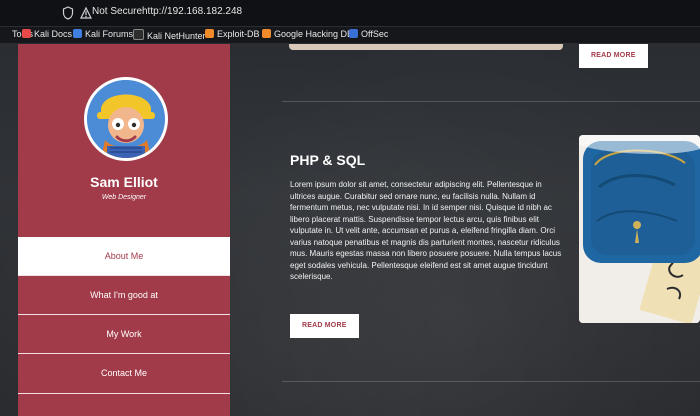  What do you see at coordinates (314, 34) in the screenshot?
I see `bookmark-label: Google Hacking DB` at bounding box center [314, 34].